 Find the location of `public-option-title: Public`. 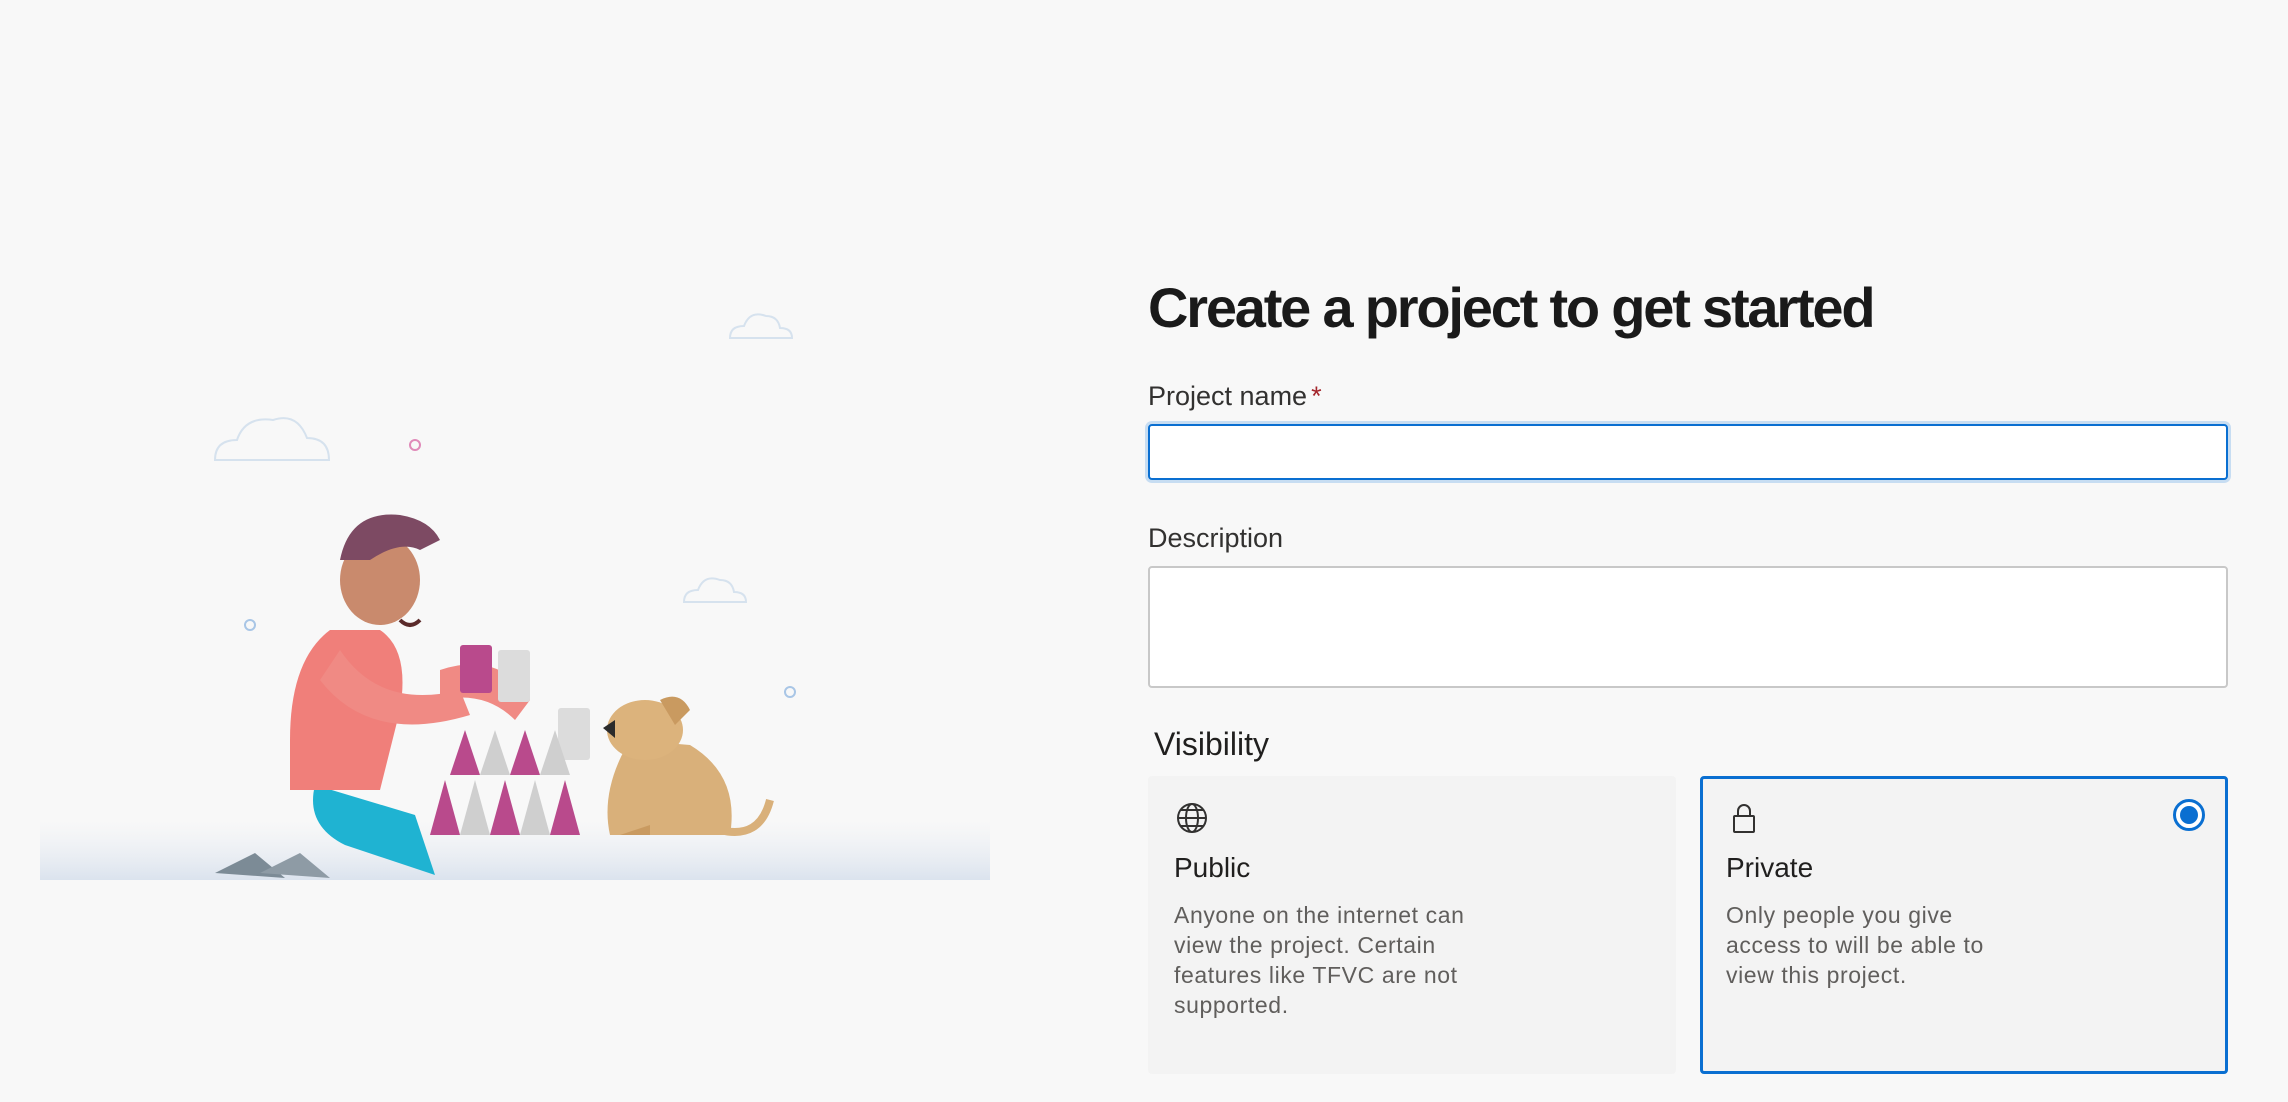

public-option-title: Public is located at coordinates (1212, 867).